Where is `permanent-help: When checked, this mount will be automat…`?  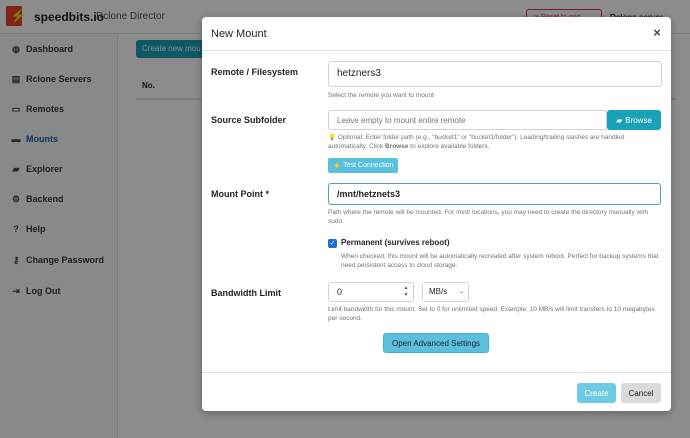
permanent-help: When checked, this mount will be automat… is located at coordinates (500, 261).